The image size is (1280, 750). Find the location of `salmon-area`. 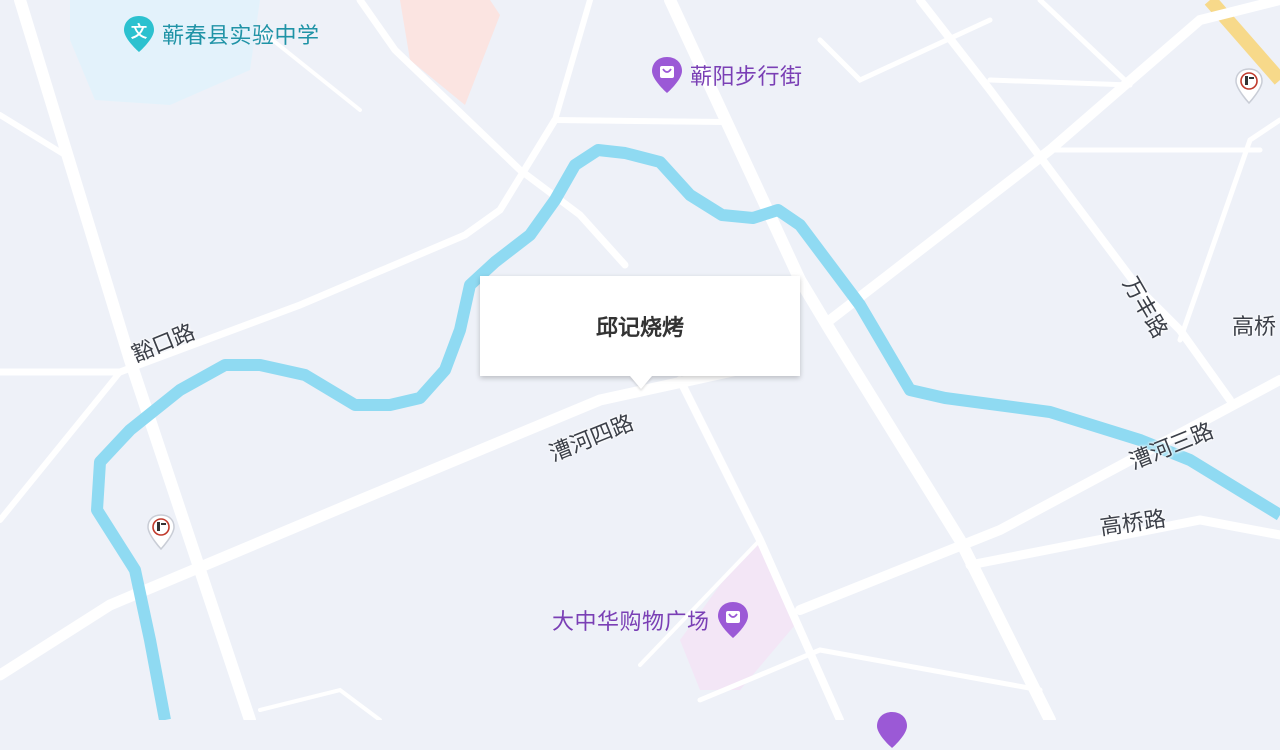

salmon-area is located at coordinates (450, 52).